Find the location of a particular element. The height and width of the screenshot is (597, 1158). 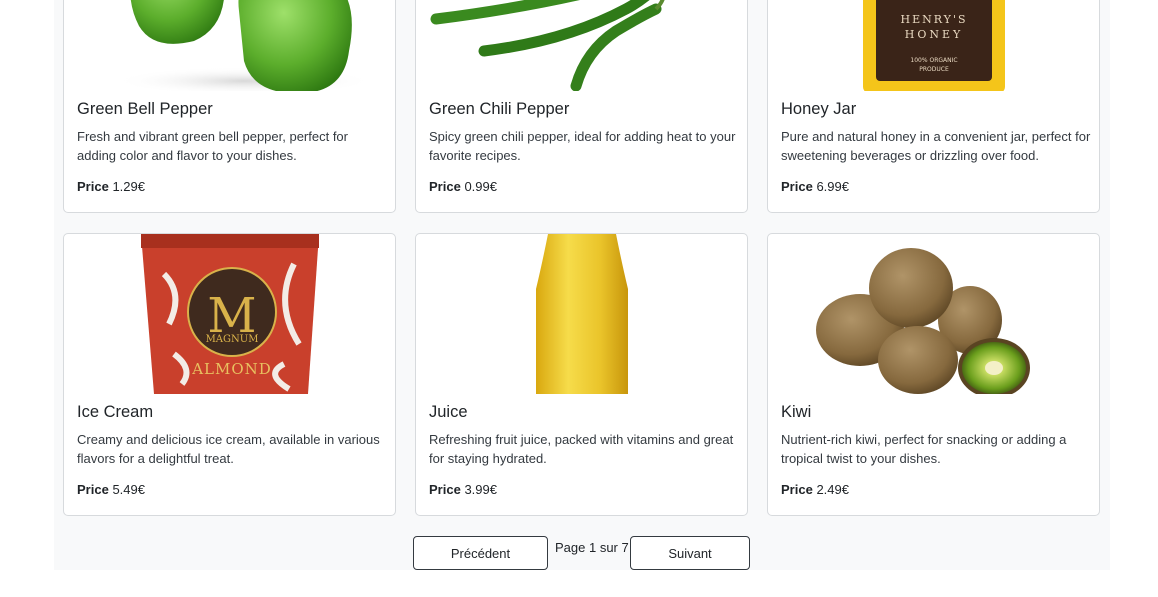

honey-brand-line1: HENRY'S is located at coordinates (933, 19).